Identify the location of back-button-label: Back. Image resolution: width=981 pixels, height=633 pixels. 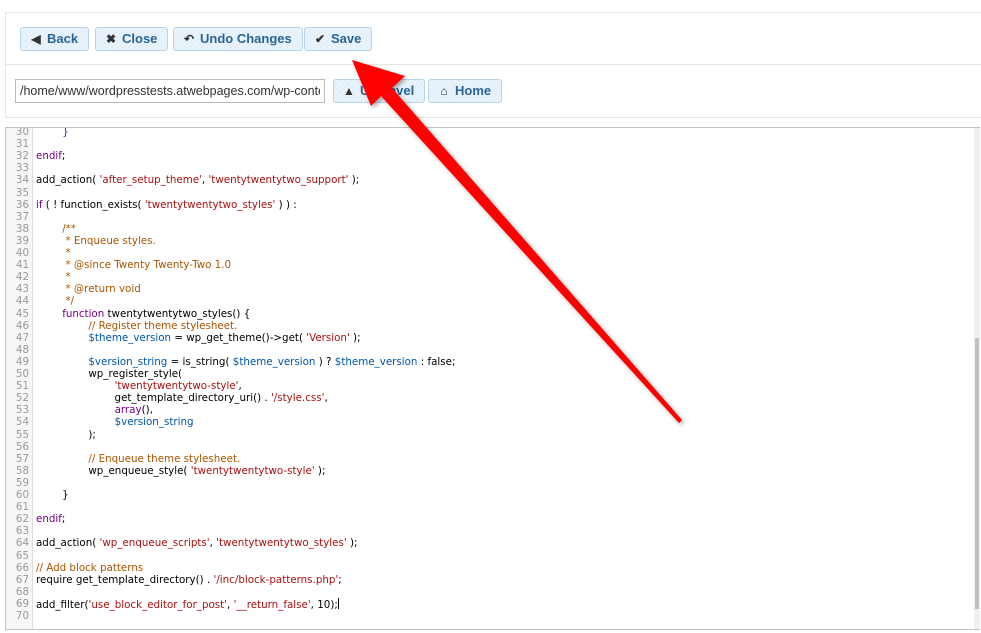
(63, 38).